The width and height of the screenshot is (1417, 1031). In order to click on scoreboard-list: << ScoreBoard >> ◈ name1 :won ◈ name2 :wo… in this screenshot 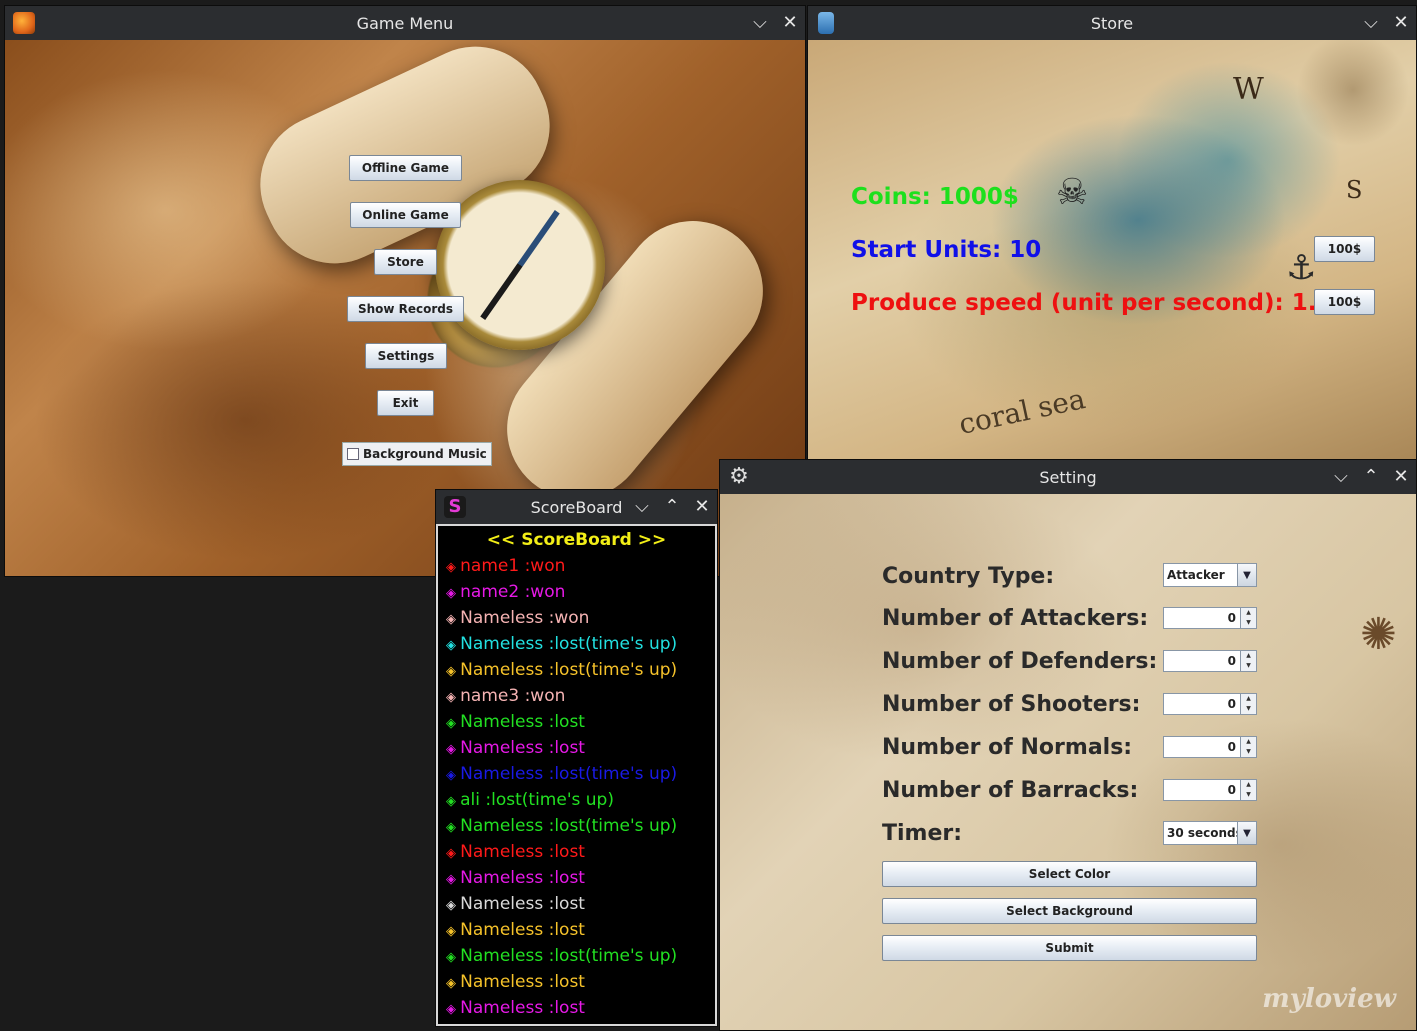, I will do `click(576, 775)`.